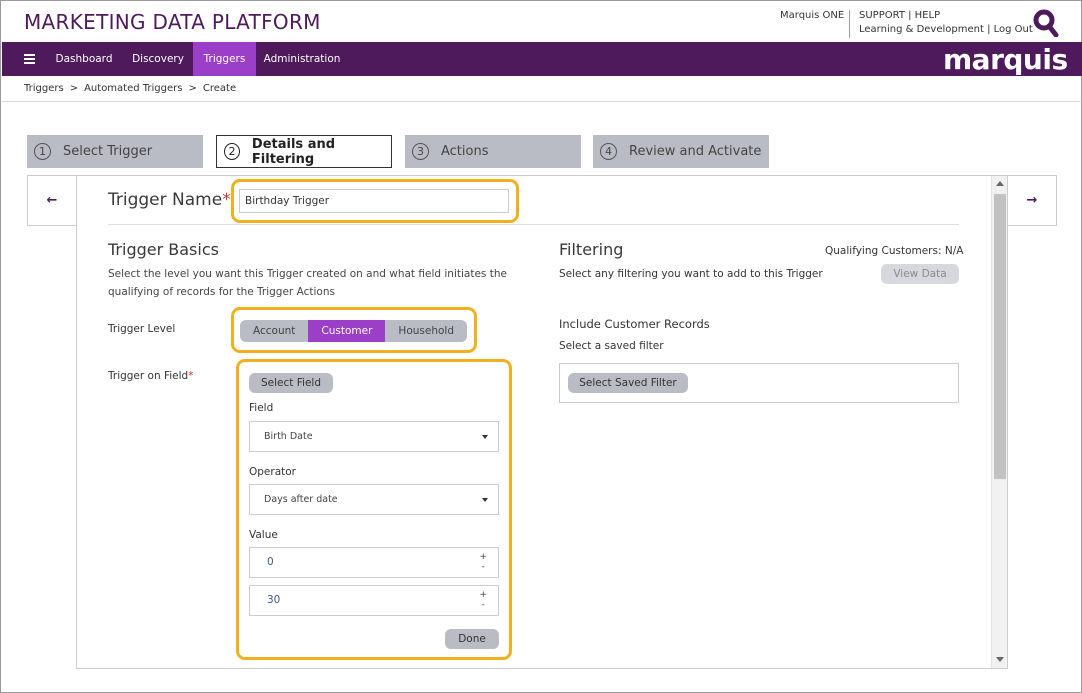  Describe the element at coordinates (628, 383) in the screenshot. I see `select-saved-filter-button: Select Saved Filter` at that location.